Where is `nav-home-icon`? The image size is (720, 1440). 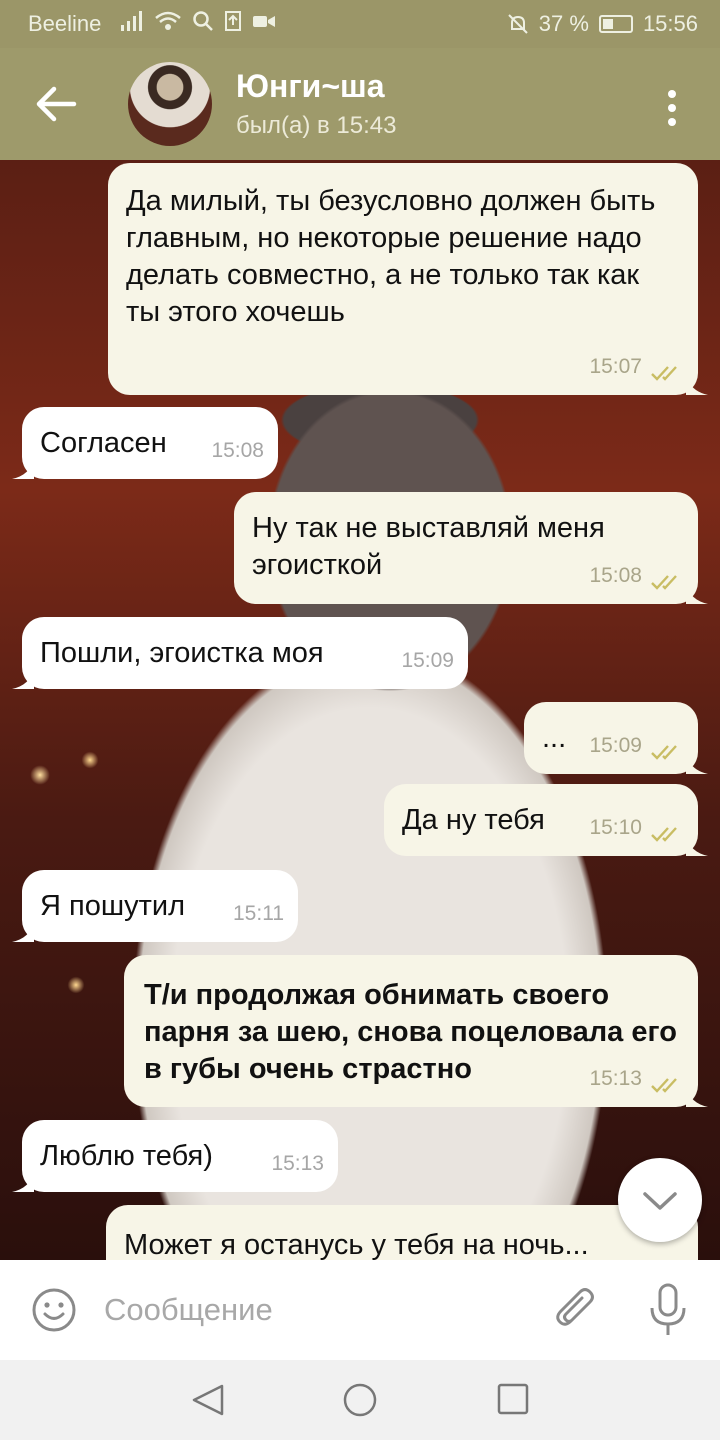
nav-home-icon is located at coordinates (360, 1400).